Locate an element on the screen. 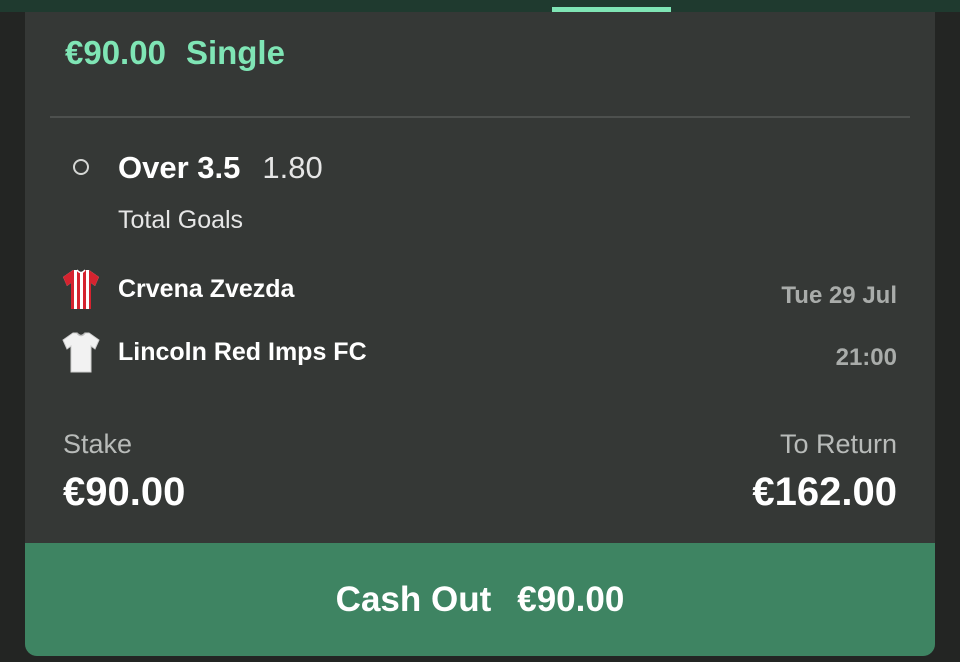 This screenshot has height=662, width=960. bet-header: €90.00 Single is located at coordinates (175, 53).